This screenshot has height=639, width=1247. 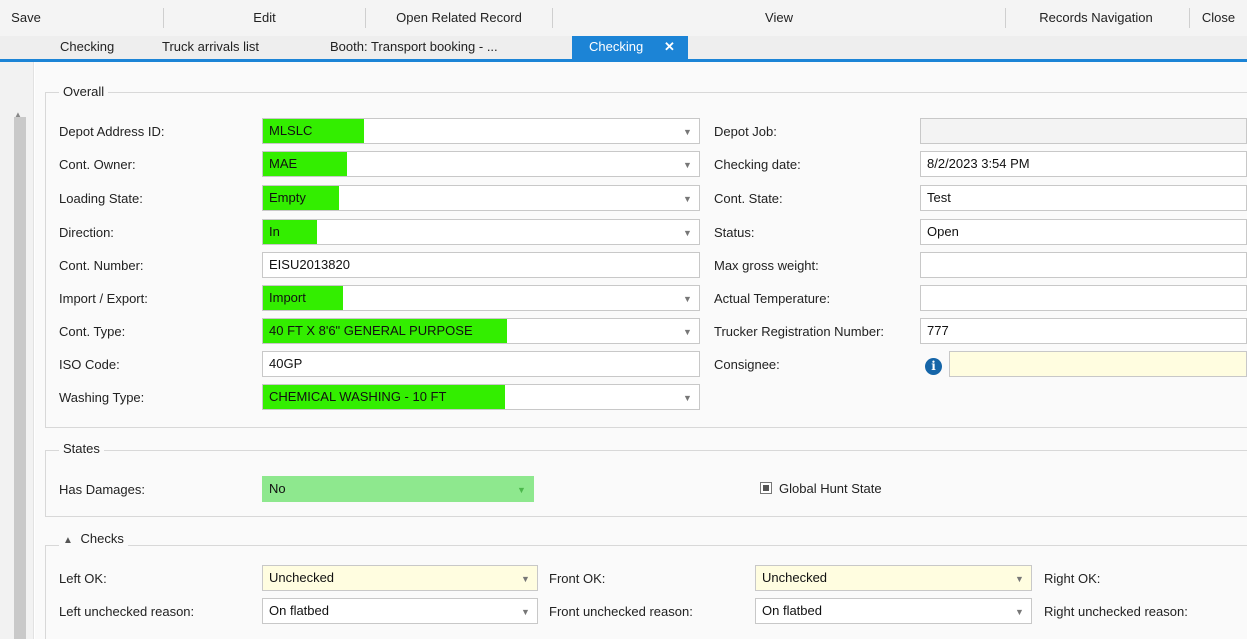 I want to click on loading-state-value: Empty, so click(x=287, y=197).